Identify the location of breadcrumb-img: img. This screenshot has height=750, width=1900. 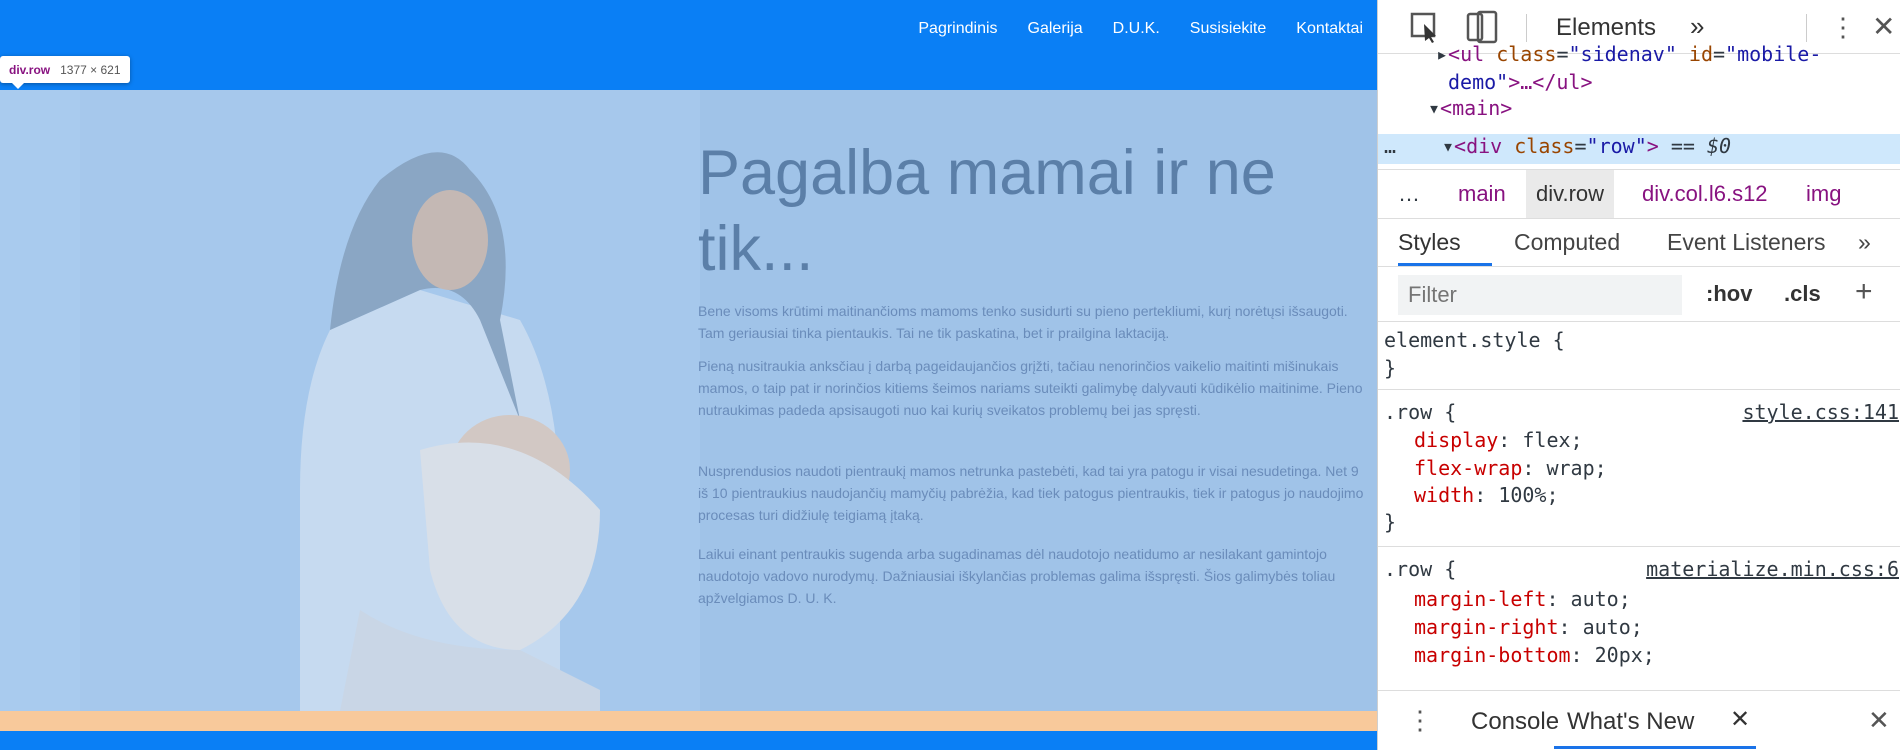
(1823, 194).